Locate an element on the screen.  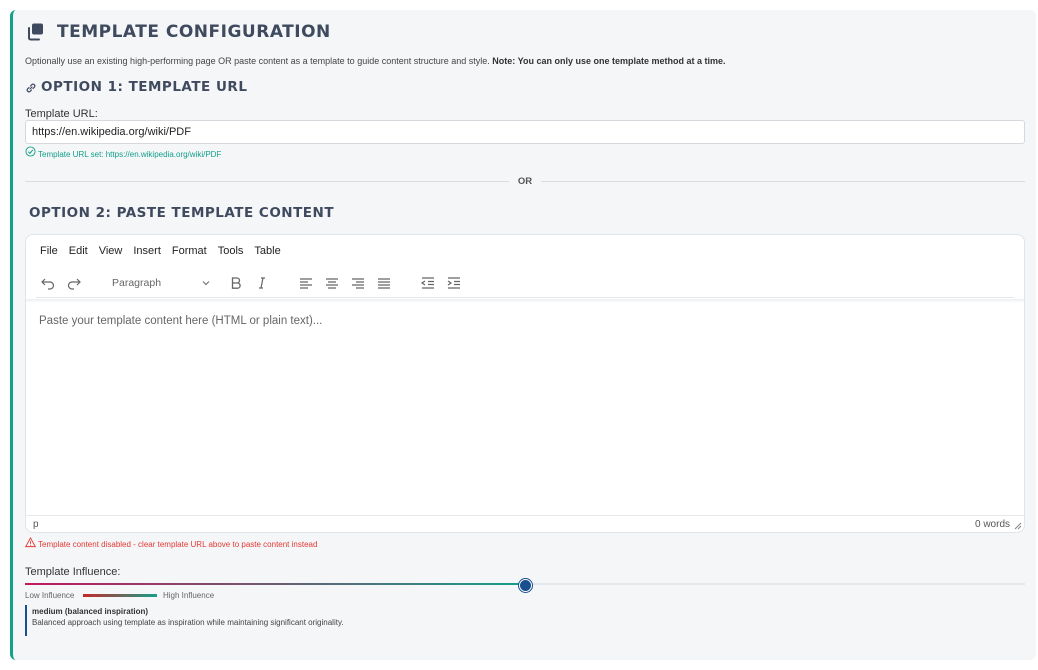
toolbar-divider is located at coordinates (525, 297).